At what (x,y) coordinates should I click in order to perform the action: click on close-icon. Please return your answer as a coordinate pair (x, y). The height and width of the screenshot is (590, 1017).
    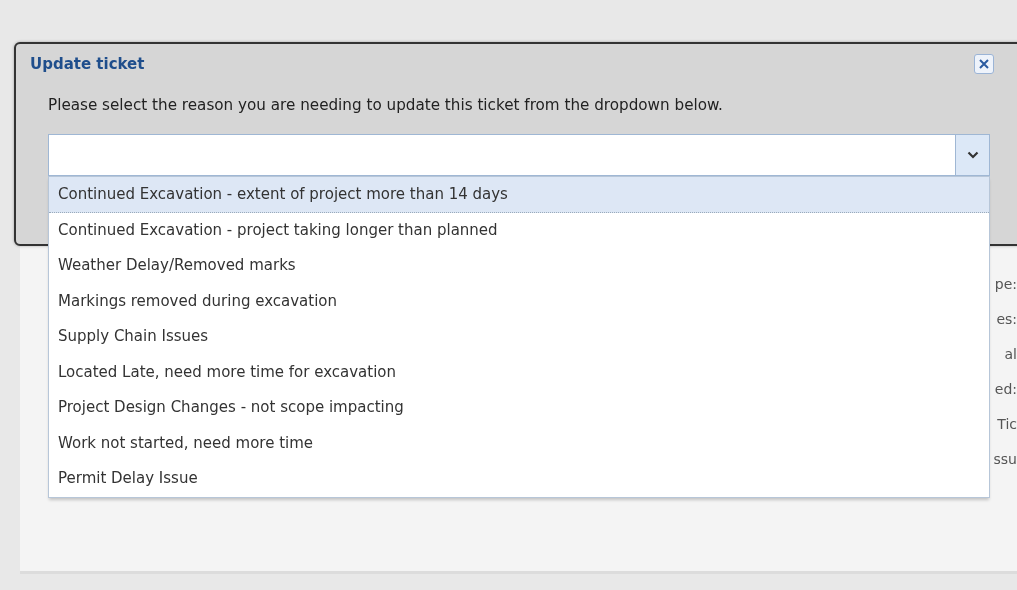
    Looking at the image, I should click on (984, 64).